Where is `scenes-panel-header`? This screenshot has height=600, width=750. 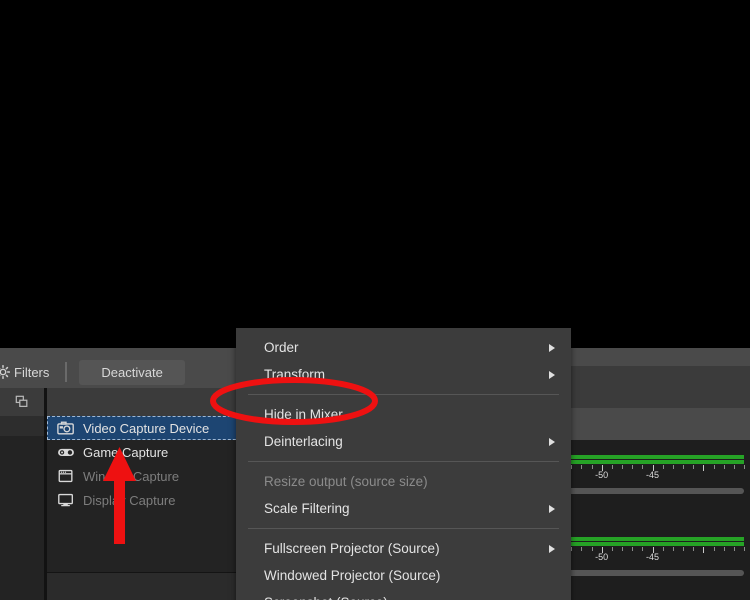
scenes-panel-header is located at coordinates (22, 402).